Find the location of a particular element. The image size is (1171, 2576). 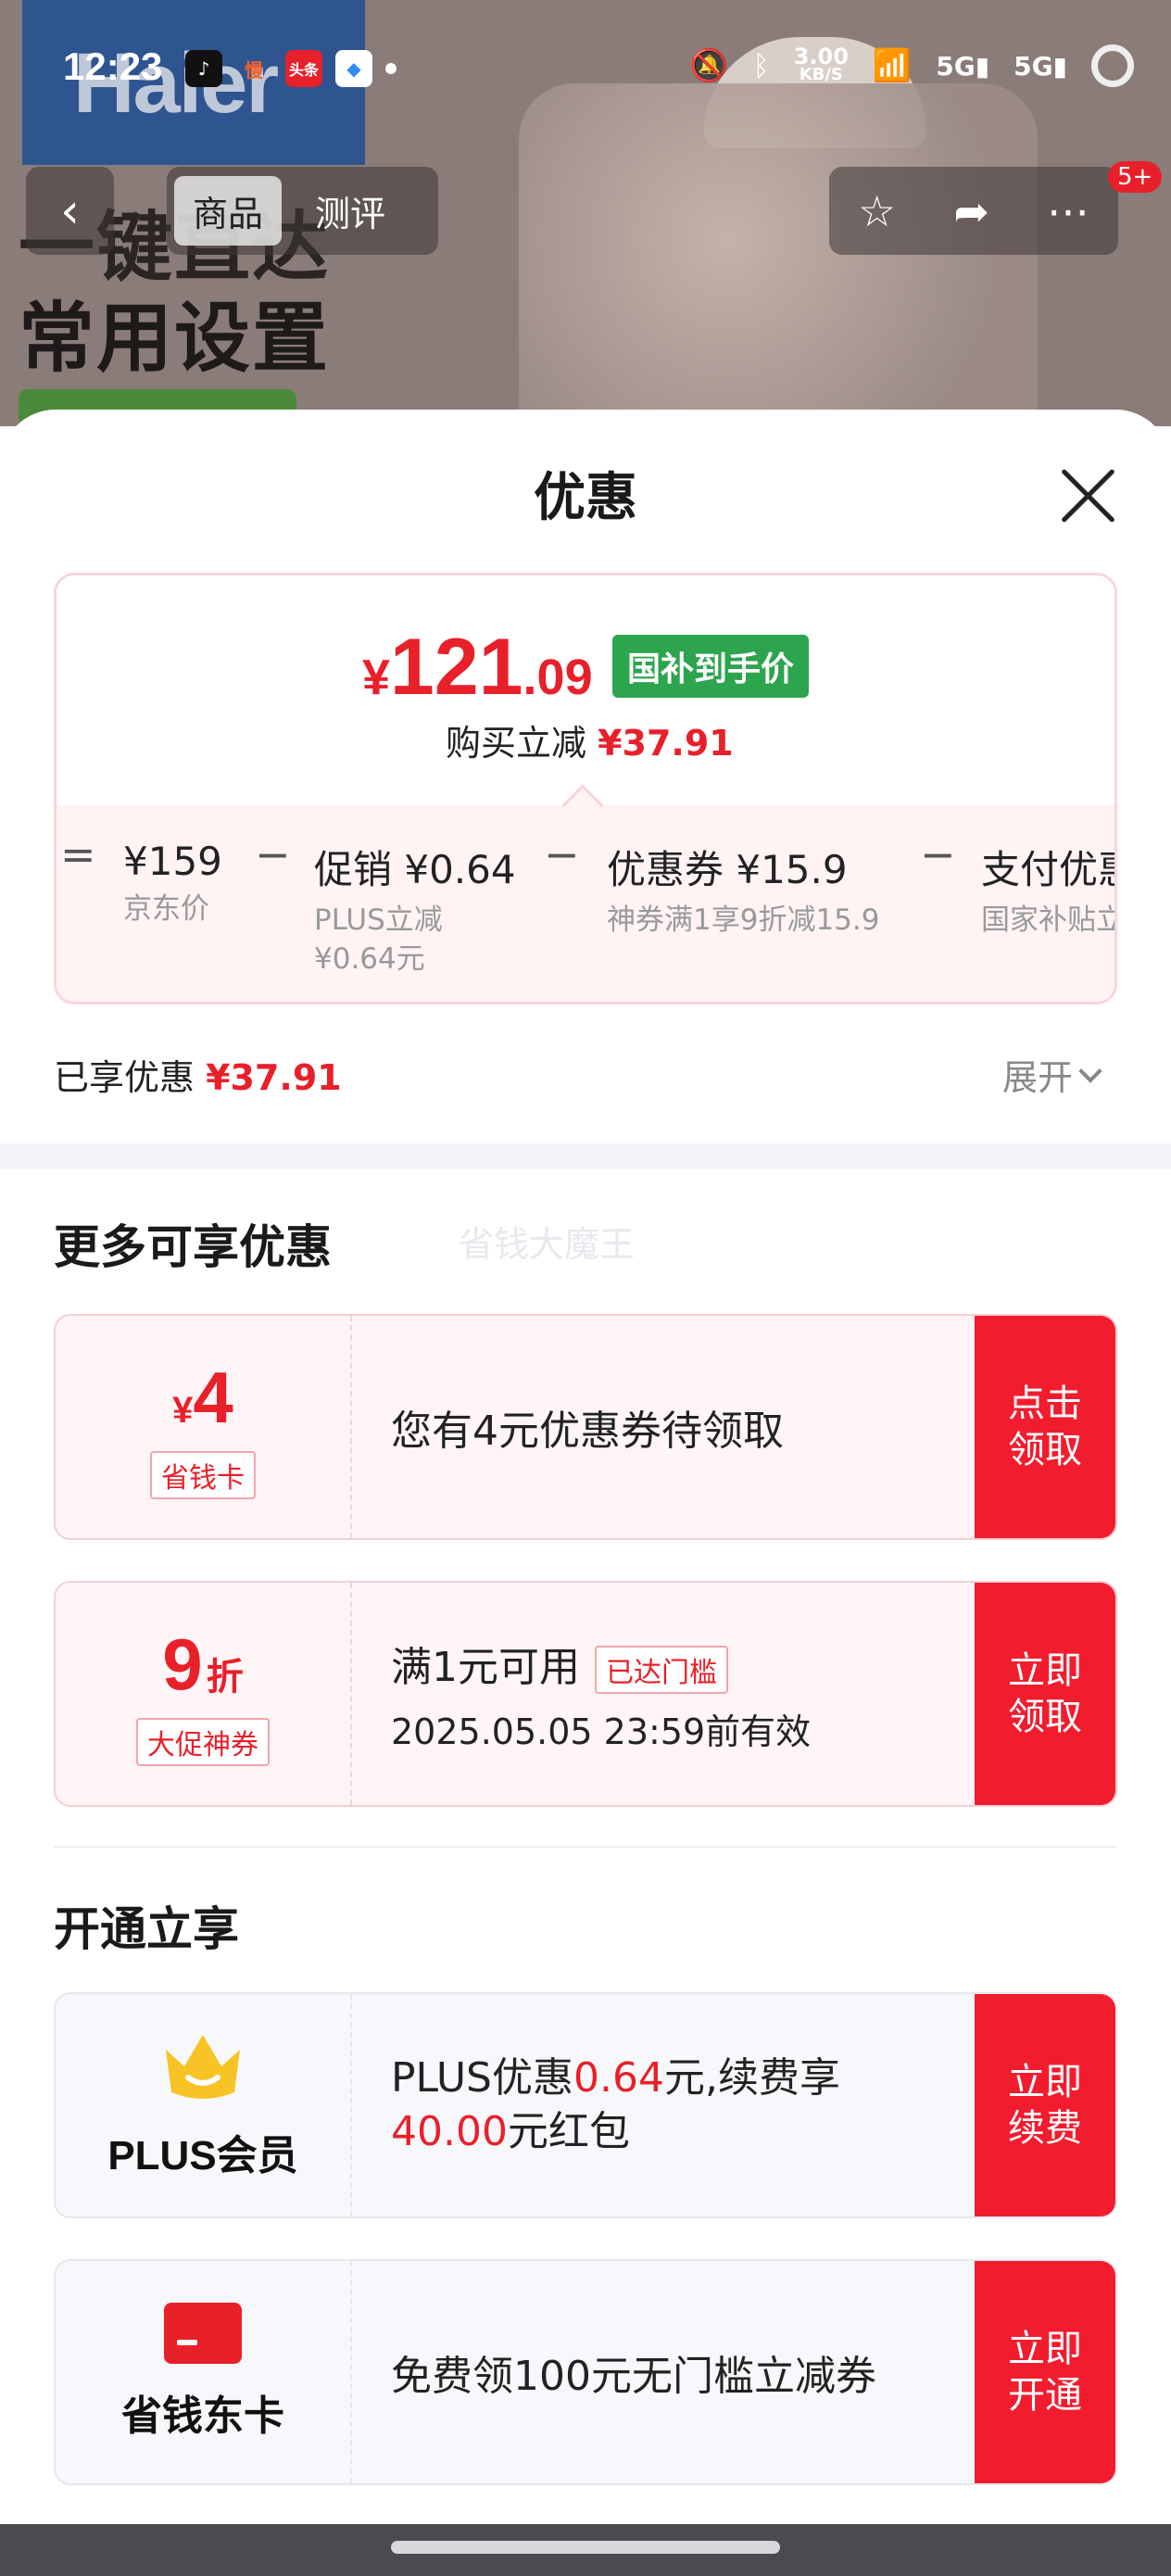

close-icon is located at coordinates (1088, 496).